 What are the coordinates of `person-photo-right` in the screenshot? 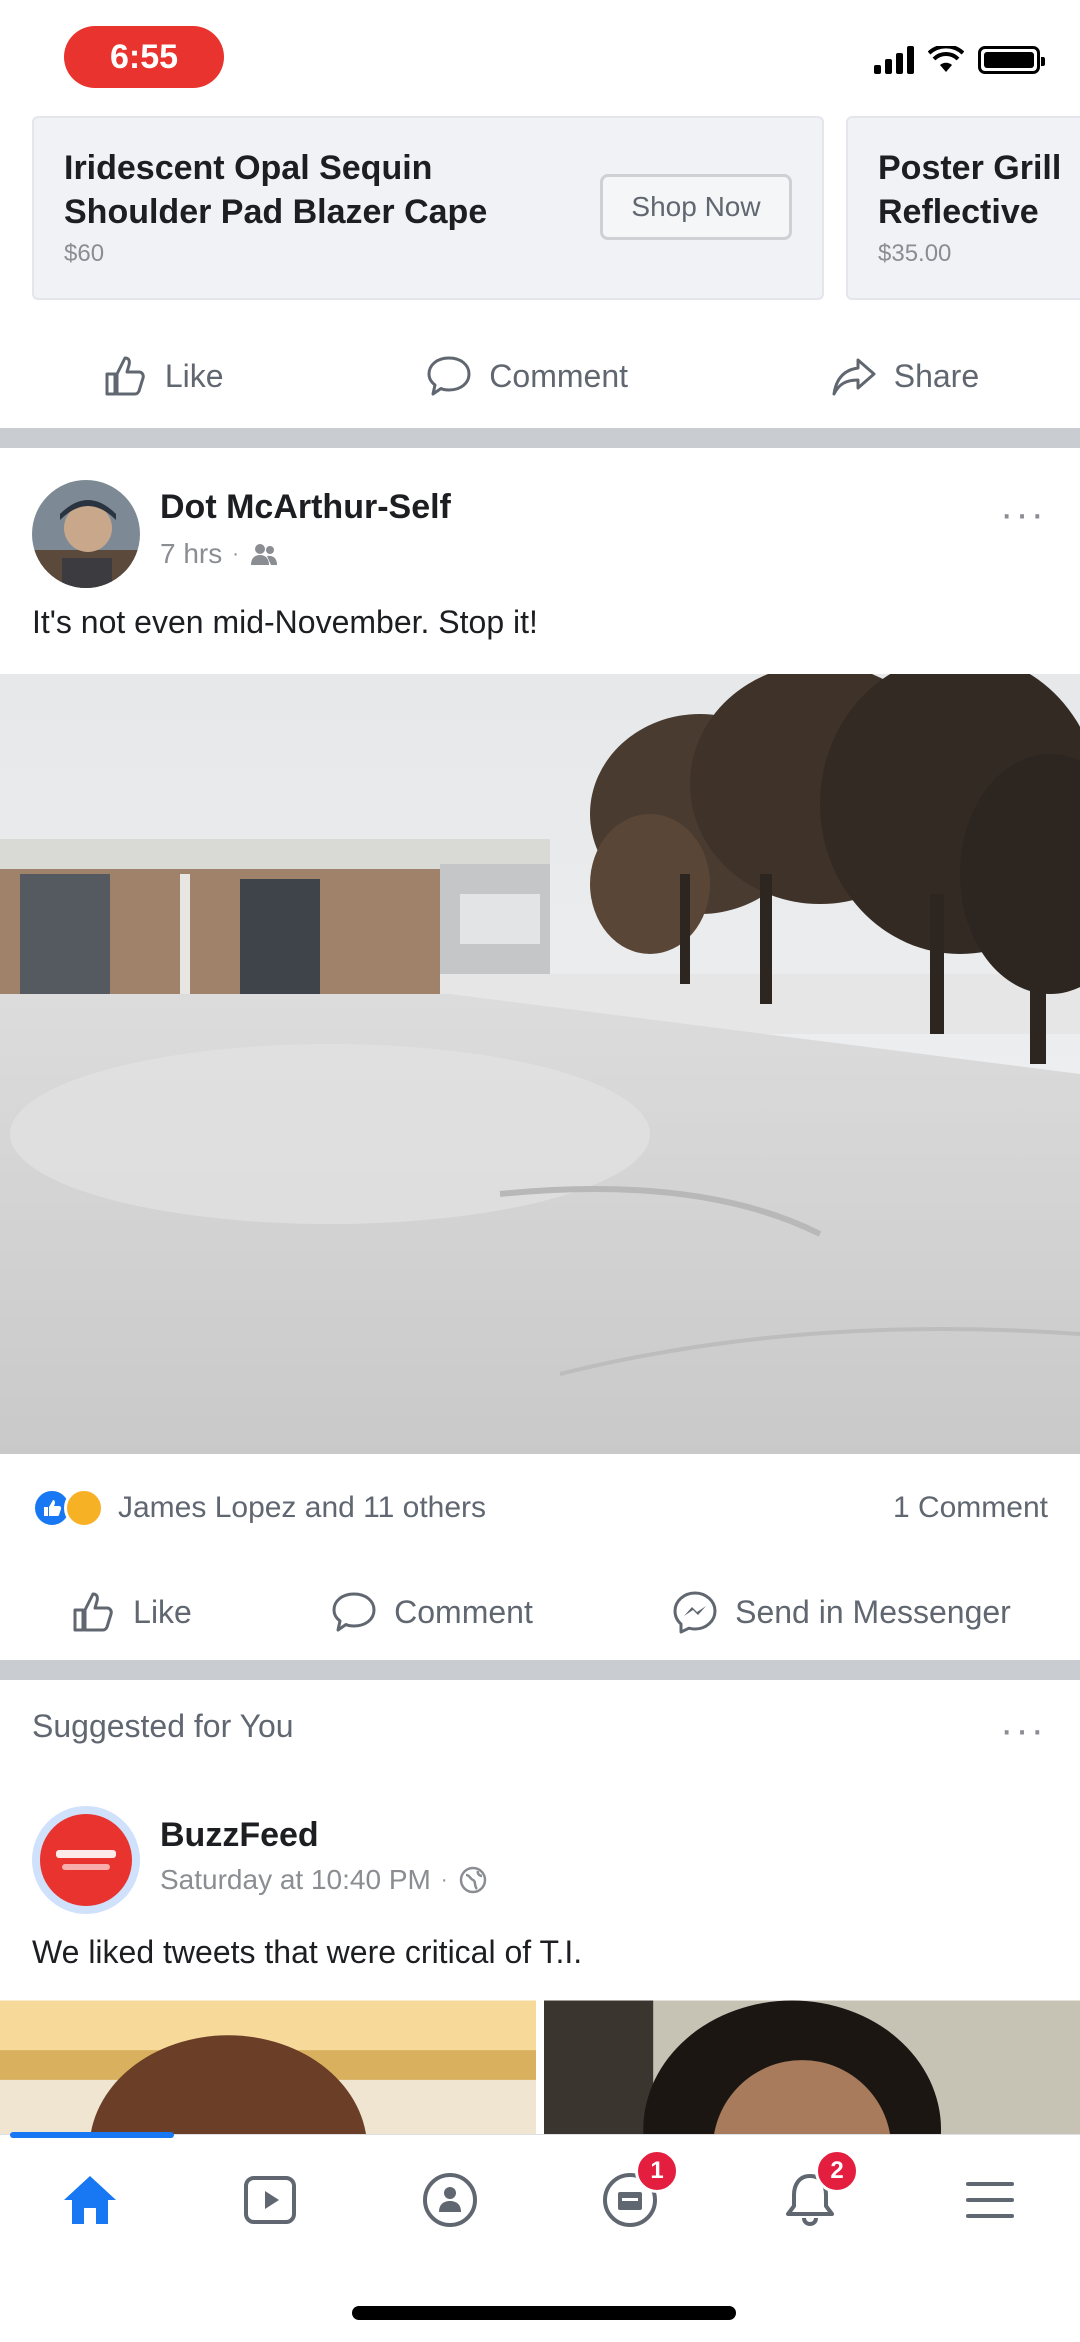 It's located at (812, 2070).